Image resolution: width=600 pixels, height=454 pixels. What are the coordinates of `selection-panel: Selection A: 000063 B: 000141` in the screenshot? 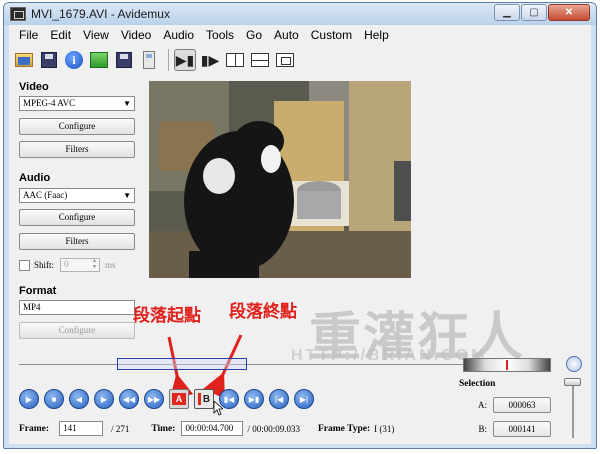 It's located at (505, 408).